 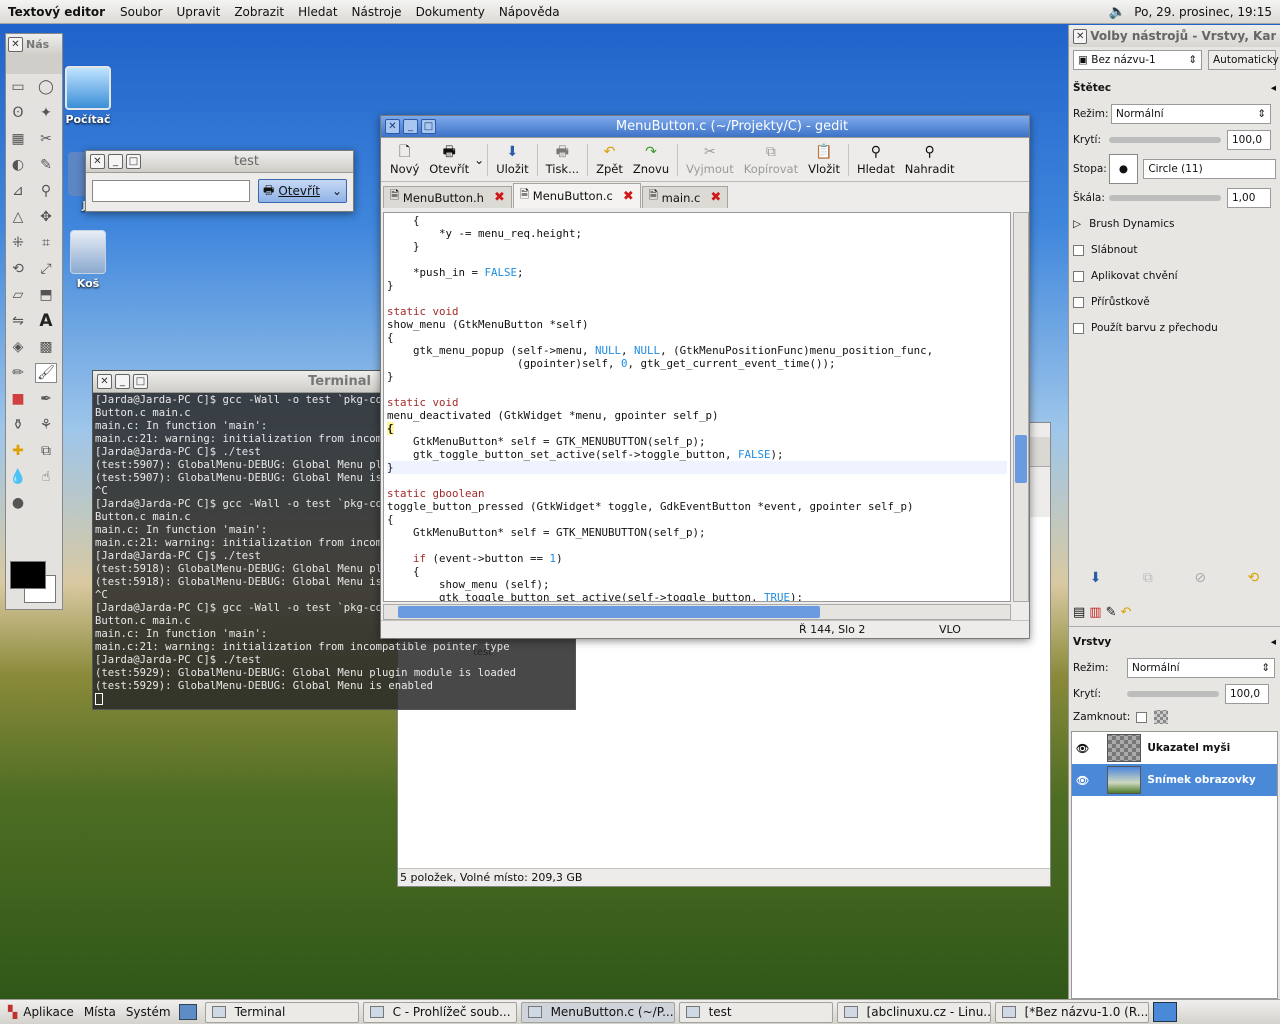 I want to click on menu-nastroje: Nástroje, so click(x=377, y=12).